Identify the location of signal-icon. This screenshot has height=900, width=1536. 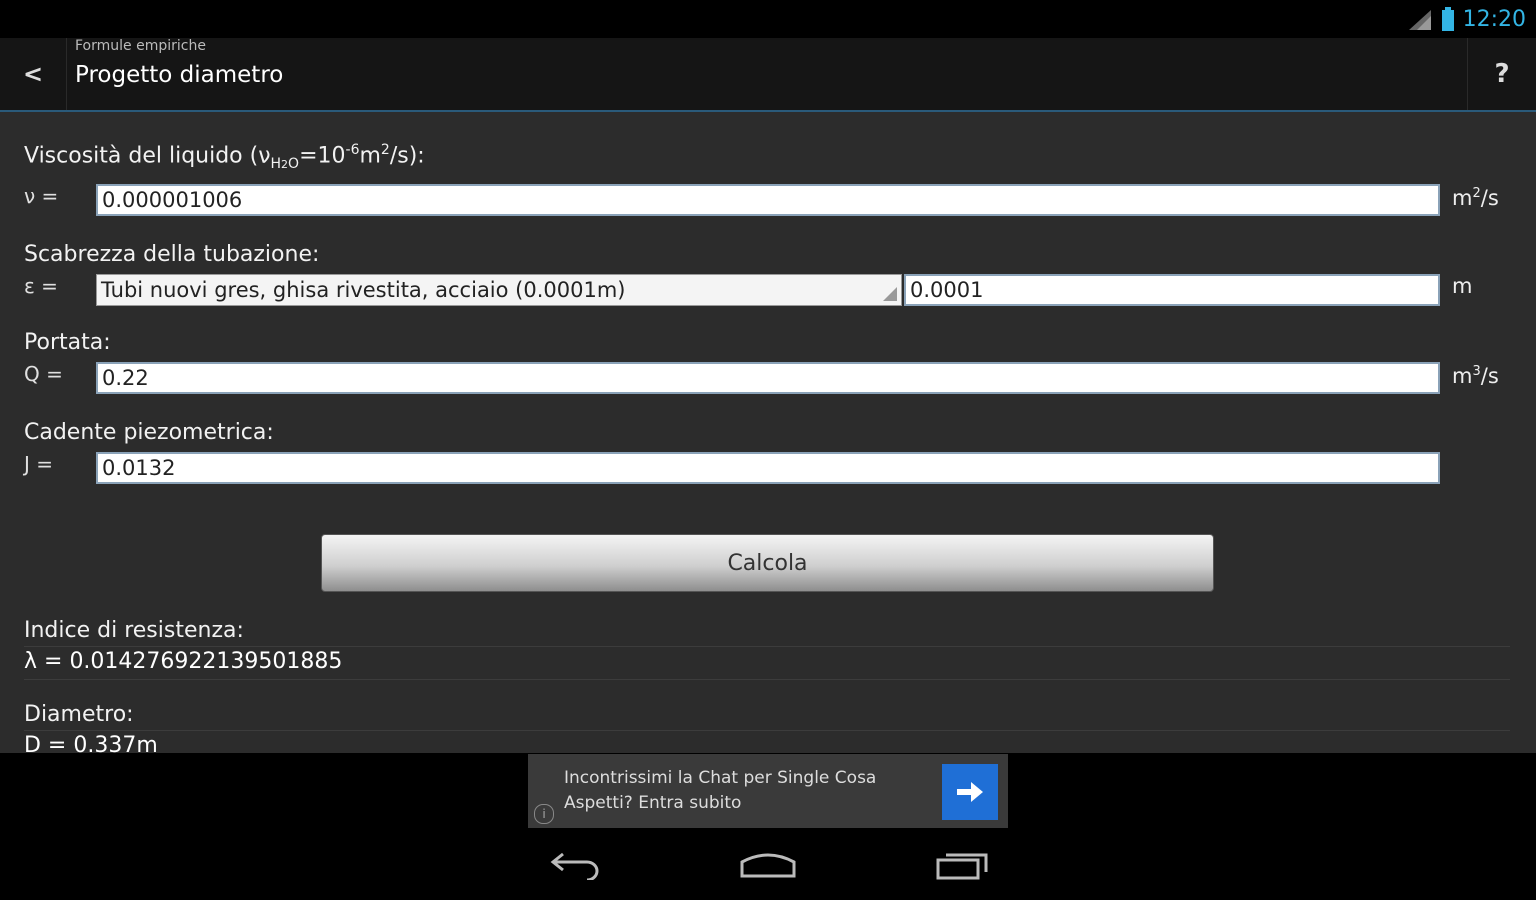
(1419, 20).